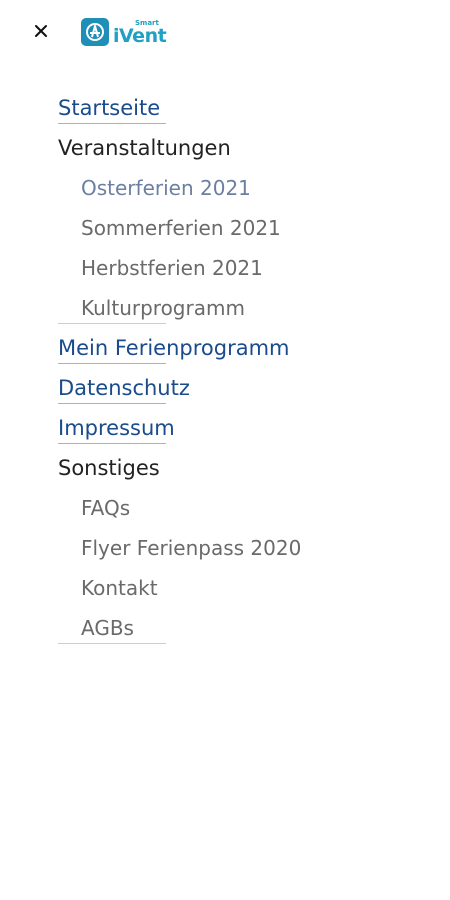 This screenshot has width=450, height=900. What do you see at coordinates (225, 32) in the screenshot?
I see `drawer-header: Smart iVent` at bounding box center [225, 32].